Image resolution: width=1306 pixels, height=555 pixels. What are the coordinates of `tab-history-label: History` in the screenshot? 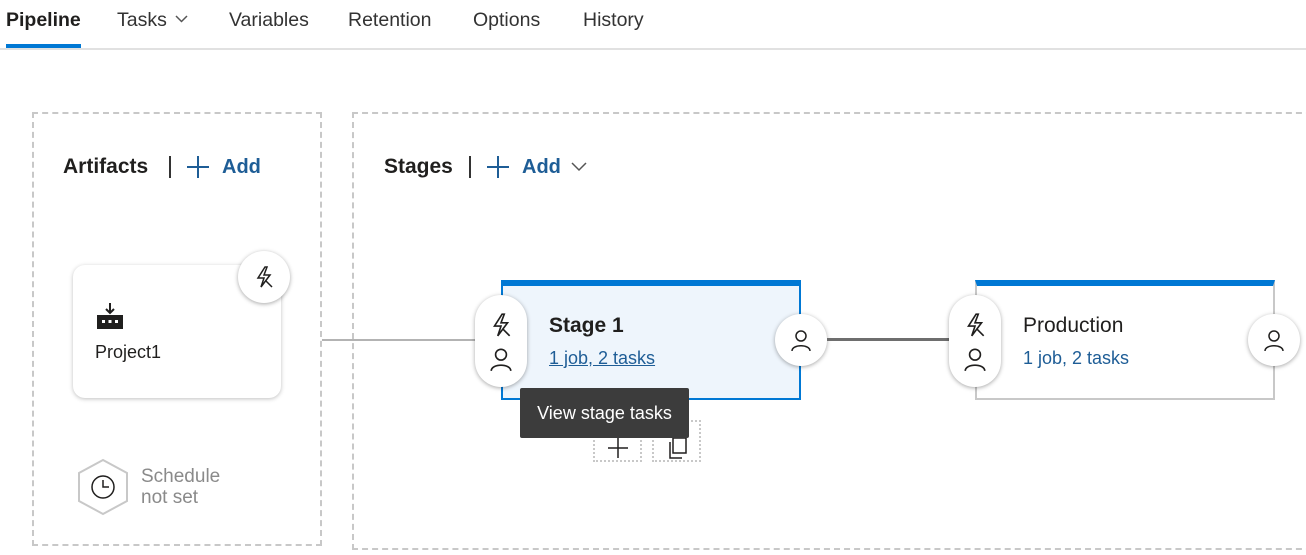 It's located at (613, 20).